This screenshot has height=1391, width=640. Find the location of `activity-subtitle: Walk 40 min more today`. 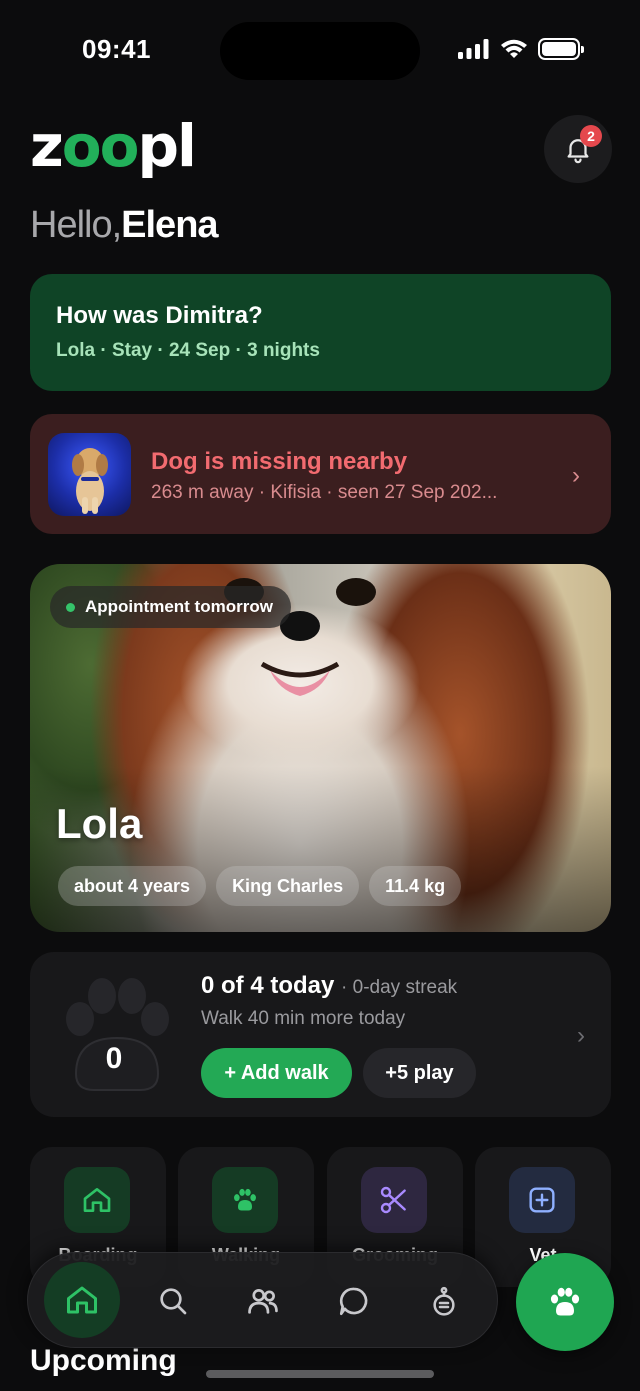

activity-subtitle: Walk 40 min more today is located at coordinates (303, 1018).